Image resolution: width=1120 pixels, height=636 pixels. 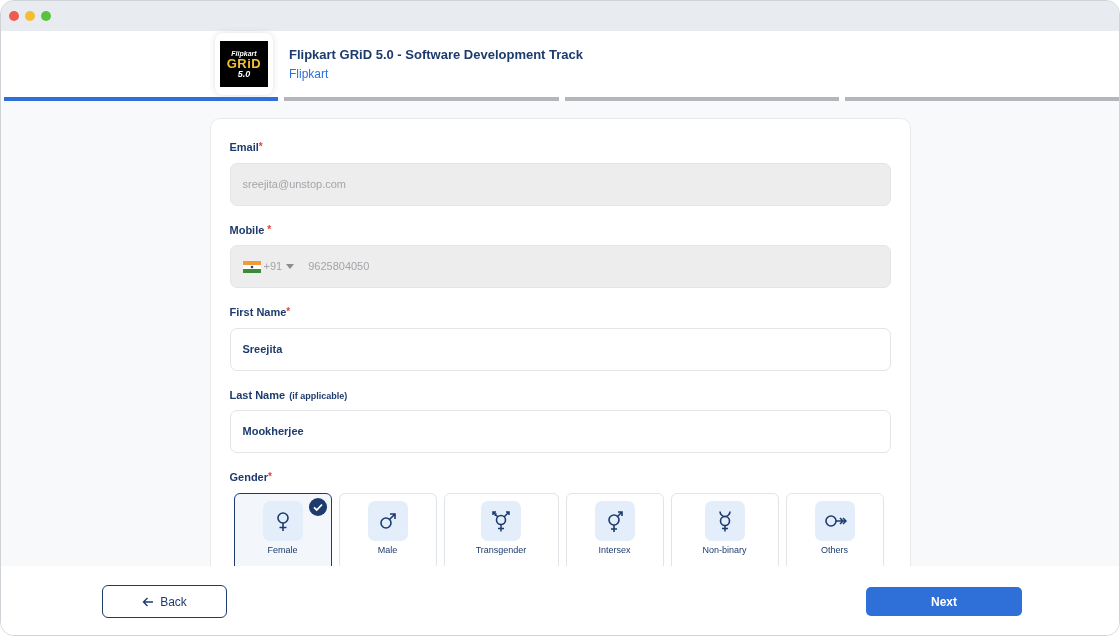 What do you see at coordinates (46, 16) in the screenshot?
I see `maximize-window-control` at bounding box center [46, 16].